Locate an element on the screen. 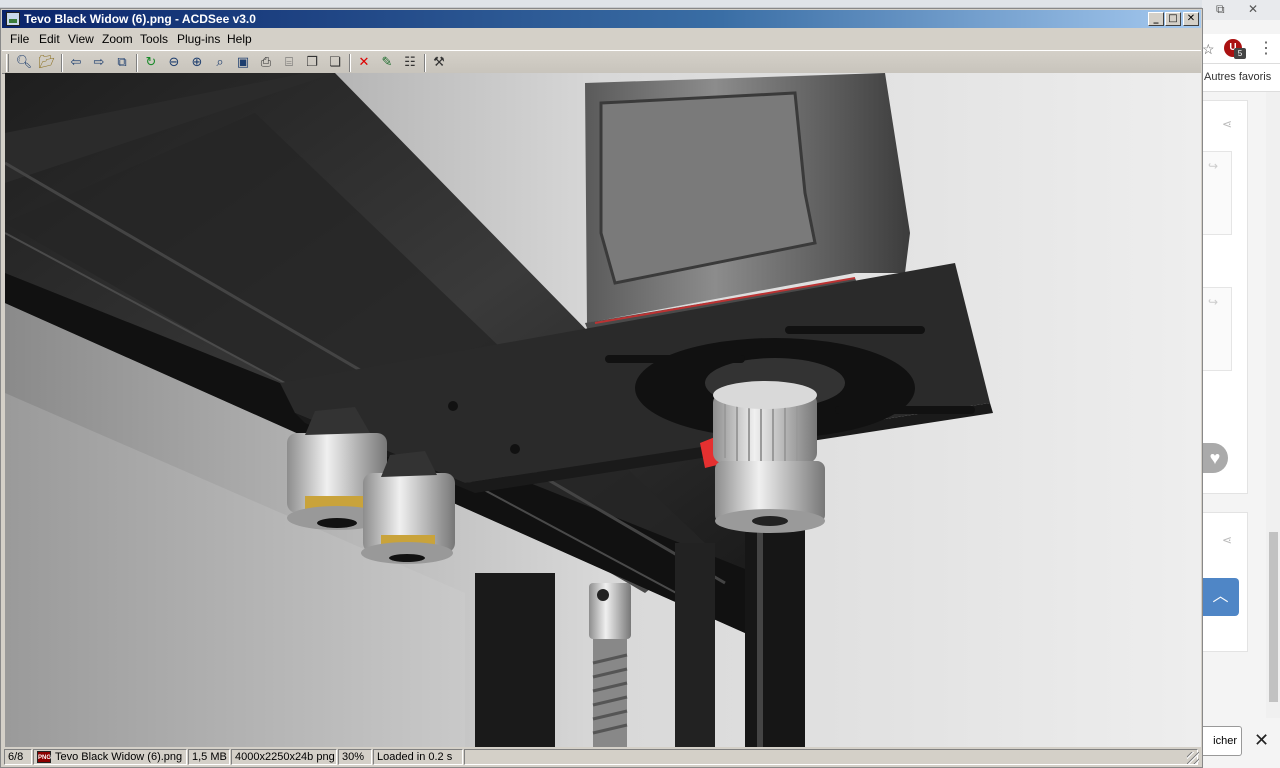 This screenshot has height=768, width=1280. app-icon is located at coordinates (13, 19).